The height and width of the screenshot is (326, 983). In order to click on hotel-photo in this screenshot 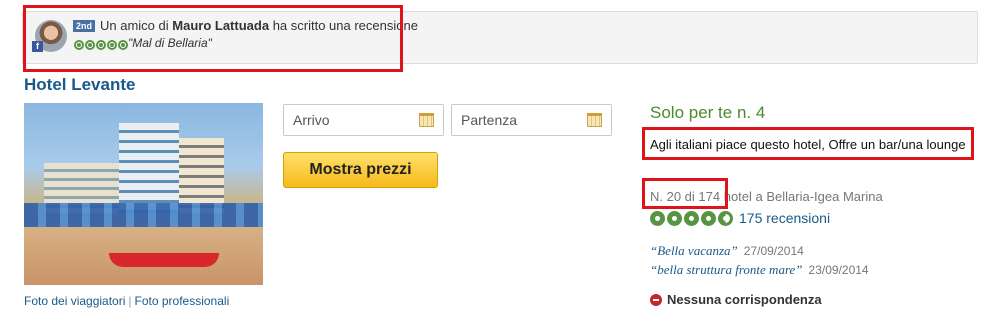, I will do `click(143, 194)`.